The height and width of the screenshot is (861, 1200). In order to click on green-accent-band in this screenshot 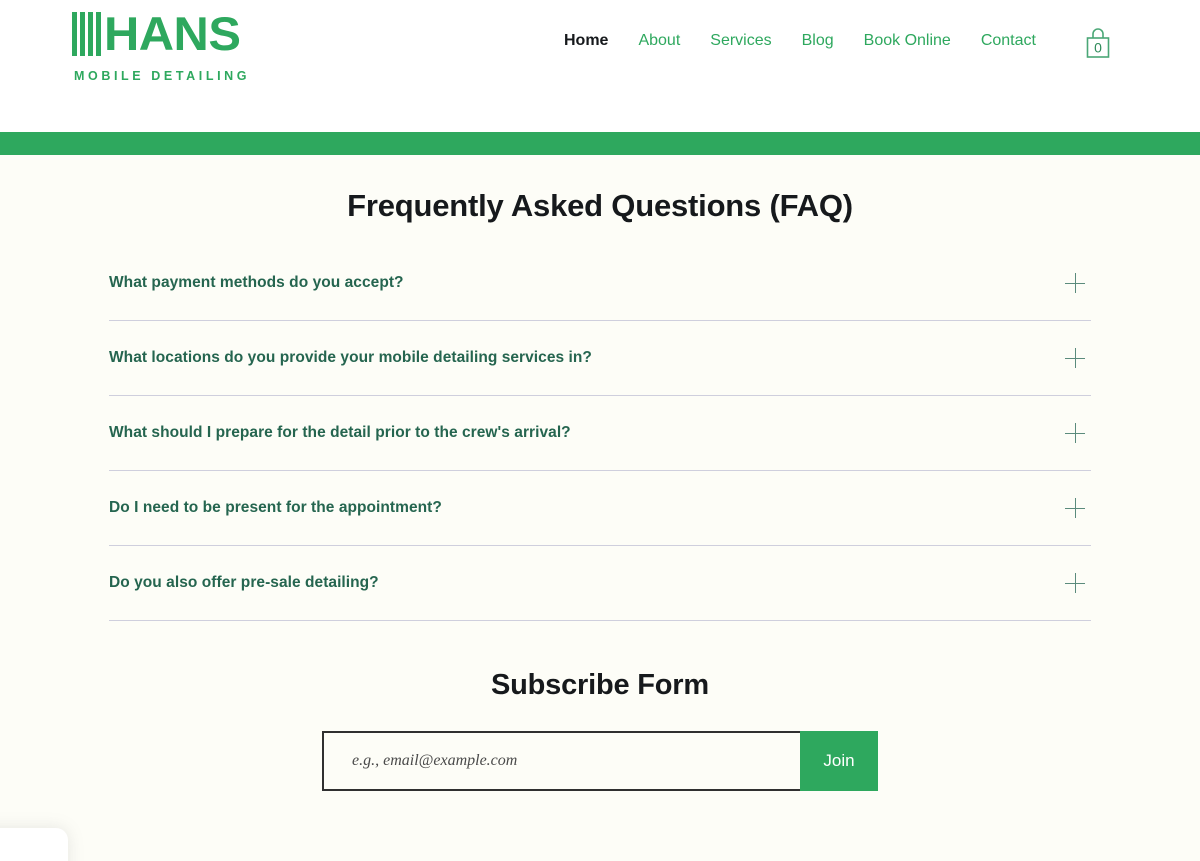, I will do `click(600, 143)`.